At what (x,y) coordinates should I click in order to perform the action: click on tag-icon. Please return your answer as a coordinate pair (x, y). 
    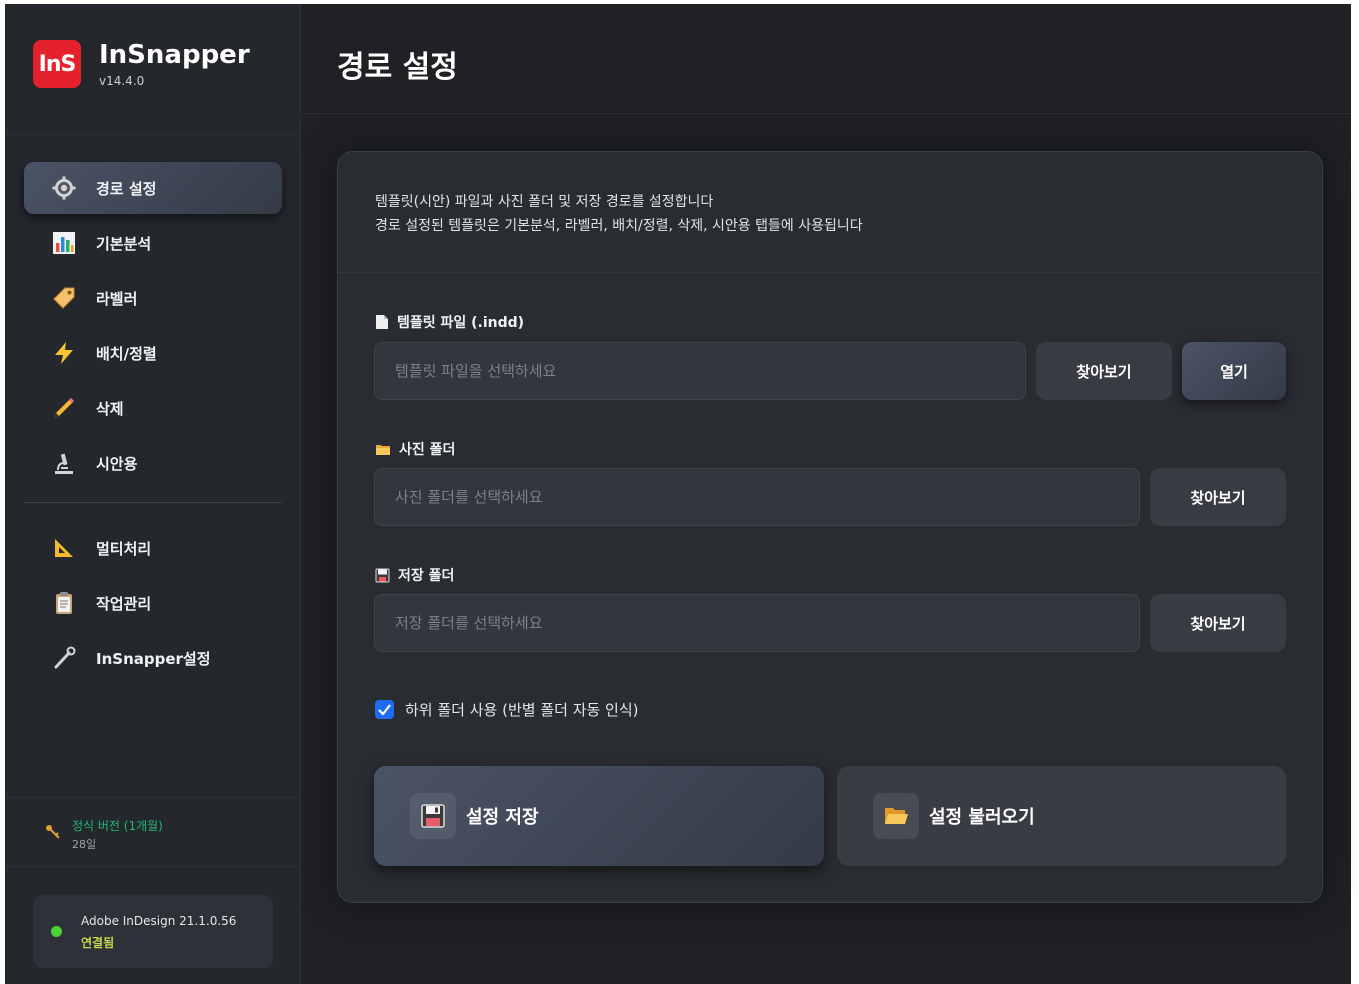
    Looking at the image, I should click on (64, 298).